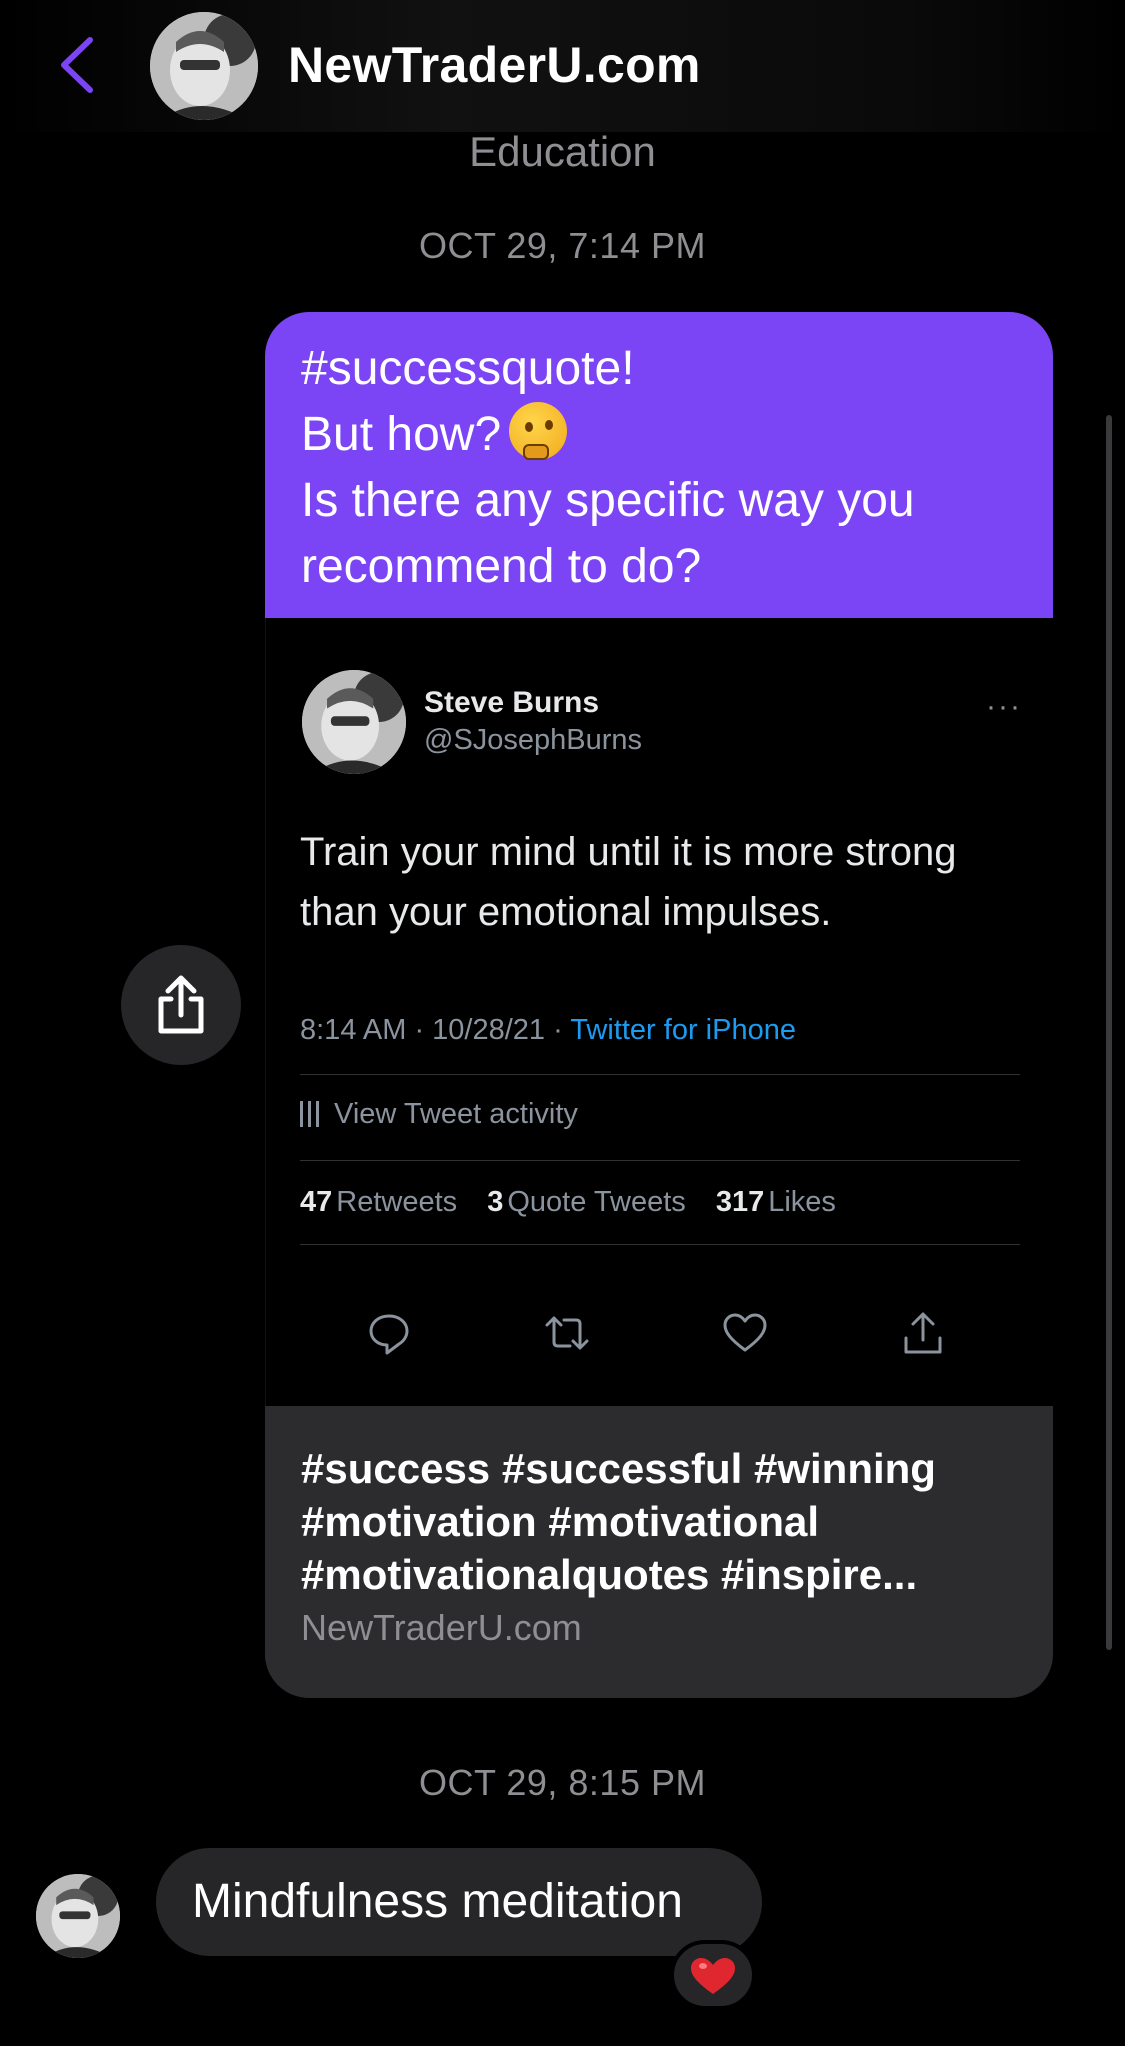 Image resolution: width=1125 pixels, height=2046 pixels. What do you see at coordinates (1004, 706) in the screenshot?
I see `more-icon: ···` at bounding box center [1004, 706].